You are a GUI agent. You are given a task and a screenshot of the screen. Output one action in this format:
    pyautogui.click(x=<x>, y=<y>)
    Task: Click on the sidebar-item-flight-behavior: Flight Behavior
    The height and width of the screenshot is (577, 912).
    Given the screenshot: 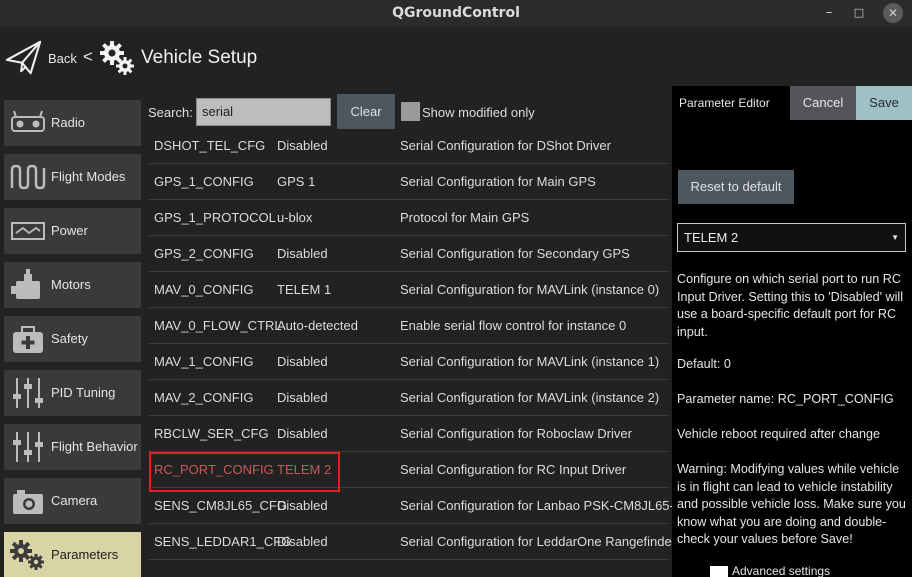 What is the action you would take?
    pyautogui.click(x=72, y=447)
    